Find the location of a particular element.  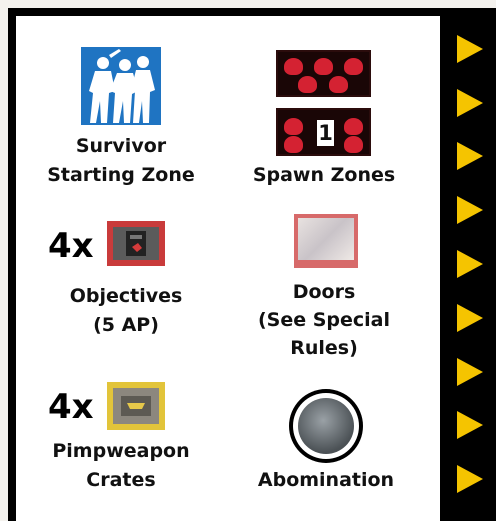

objectives-label-line1: Objectives is located at coordinates (126, 296).